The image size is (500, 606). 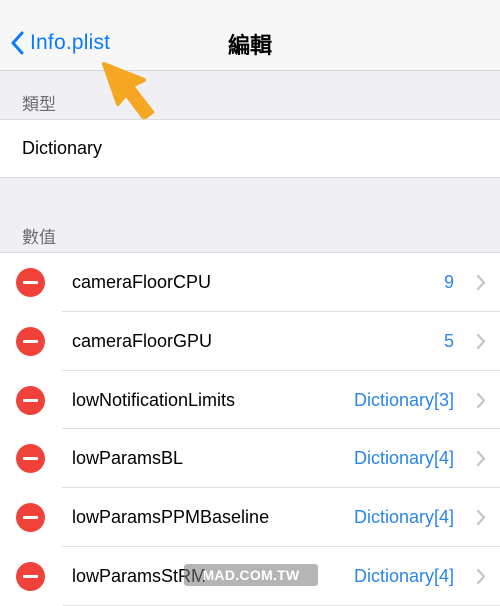 I want to click on type-section-header: 類型, so click(x=39, y=104).